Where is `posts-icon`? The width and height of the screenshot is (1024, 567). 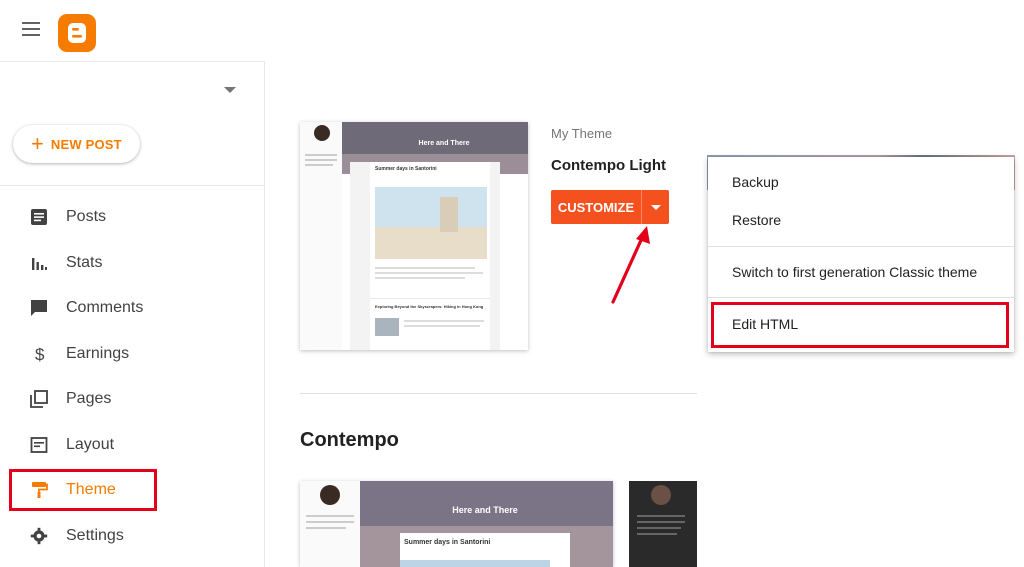 posts-icon is located at coordinates (39, 217).